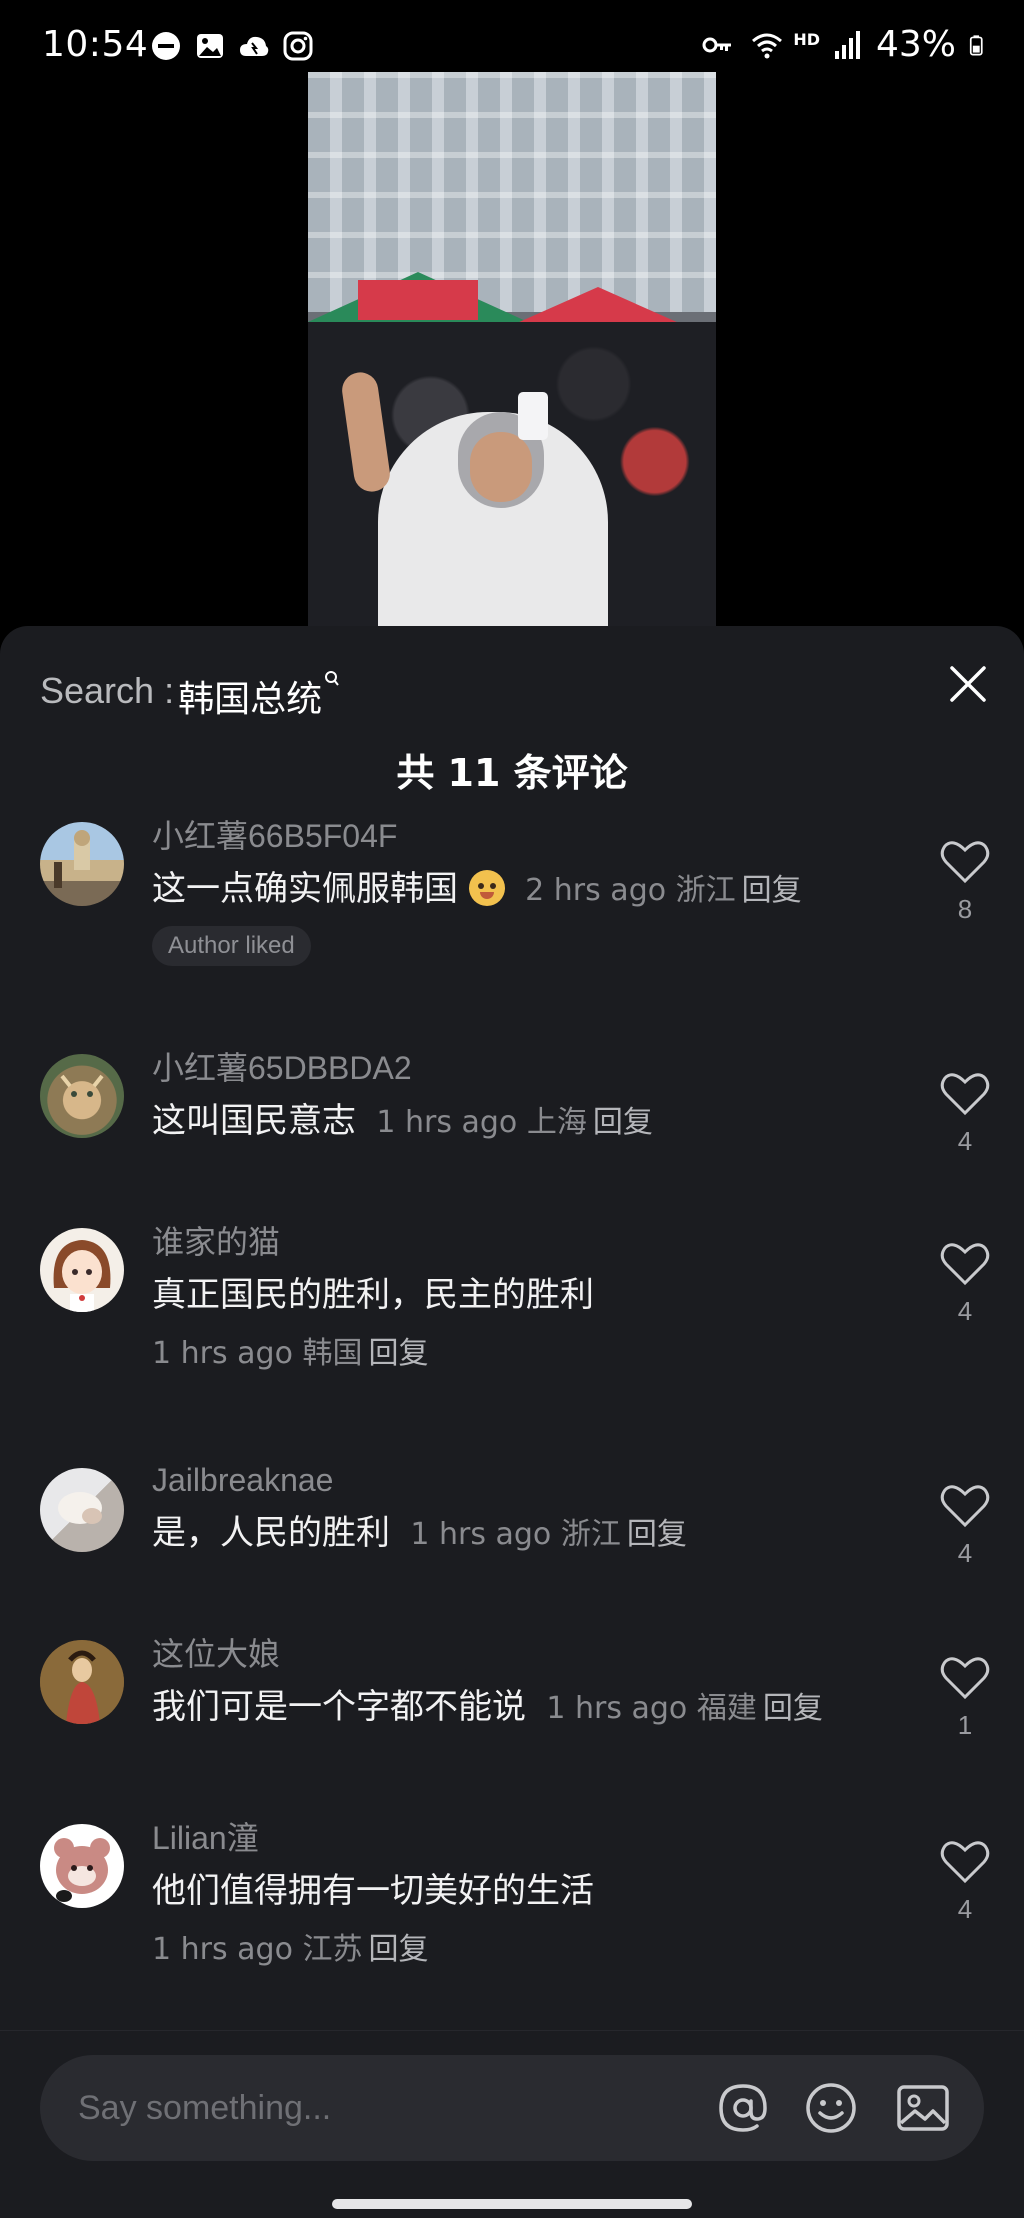 The height and width of the screenshot is (2218, 1024). I want to click on comment-username: Jailbreaknae, so click(532, 1480).